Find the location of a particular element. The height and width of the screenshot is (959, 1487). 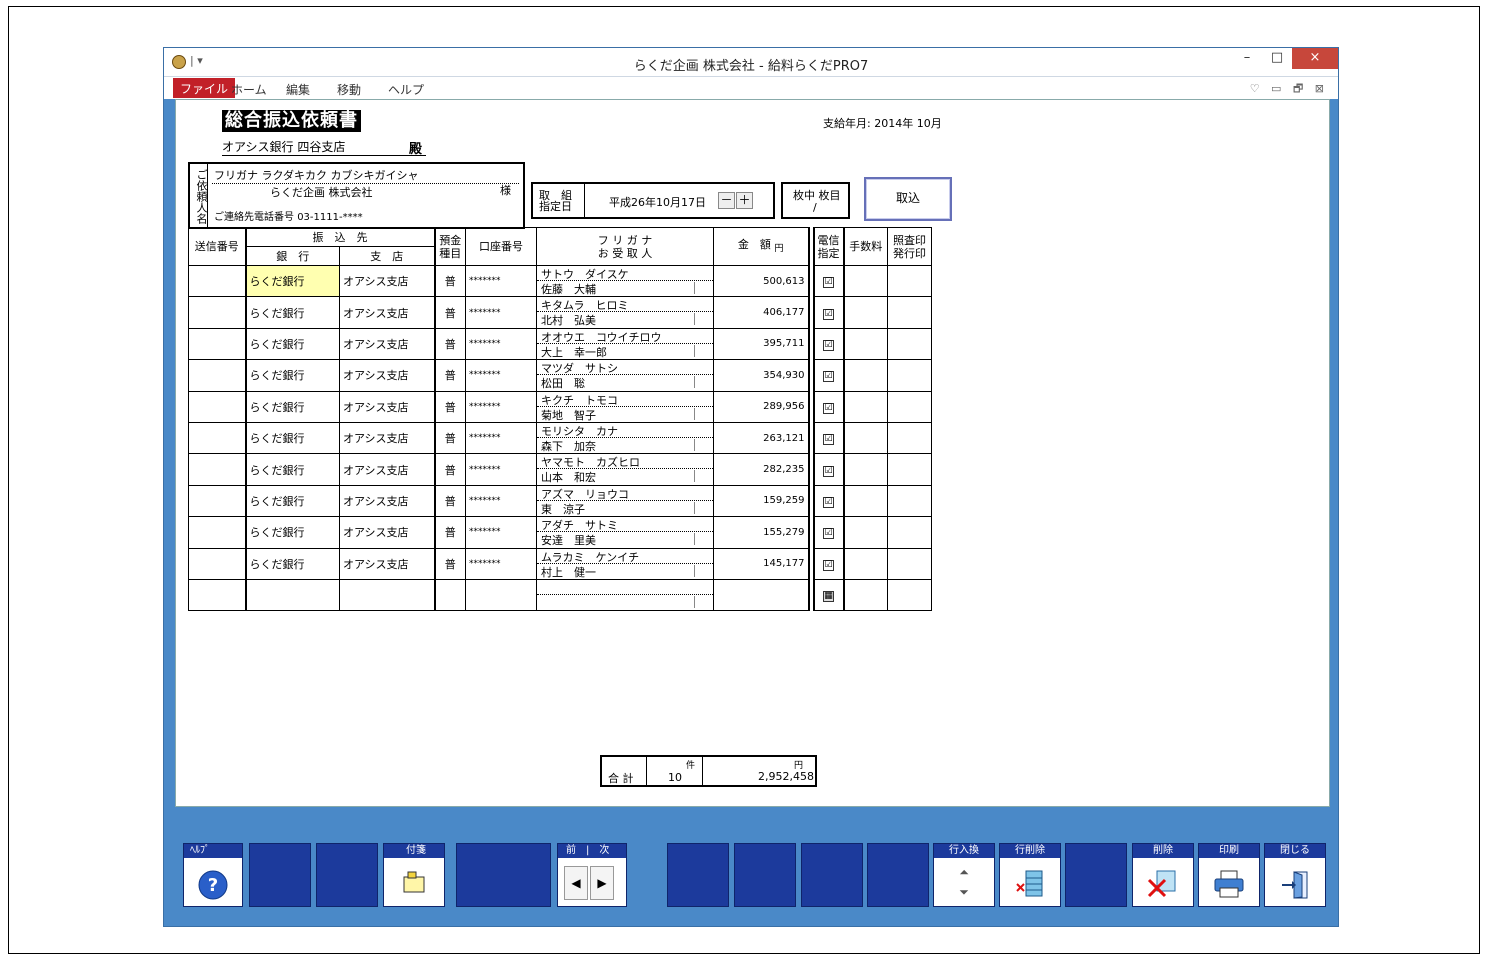

recipient-cell: マツダ サトシ 松田 聡 is located at coordinates (625, 375).